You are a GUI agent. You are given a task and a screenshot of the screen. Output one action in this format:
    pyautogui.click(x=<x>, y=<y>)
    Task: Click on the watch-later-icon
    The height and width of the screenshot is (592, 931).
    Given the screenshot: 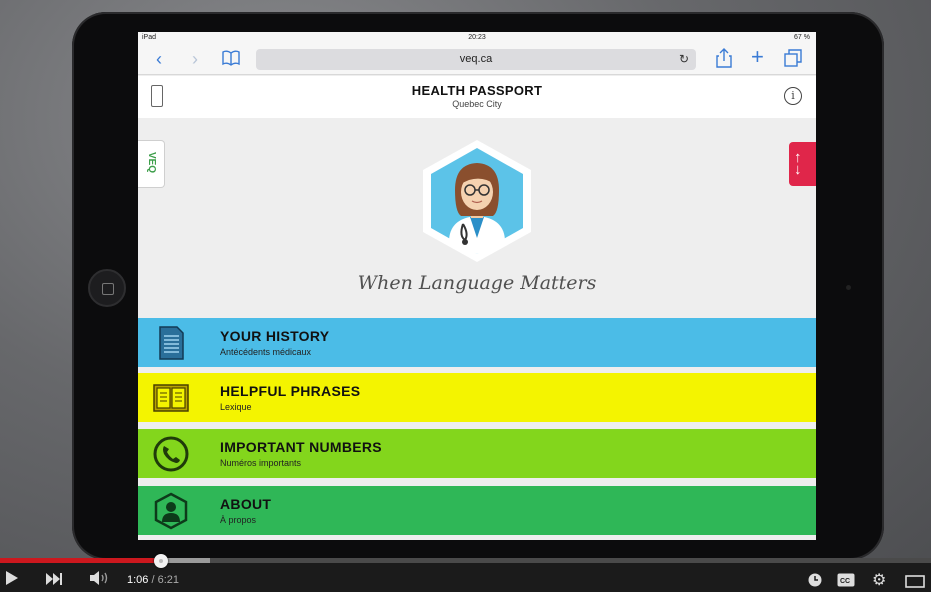 What is the action you would take?
    pyautogui.click(x=815, y=582)
    